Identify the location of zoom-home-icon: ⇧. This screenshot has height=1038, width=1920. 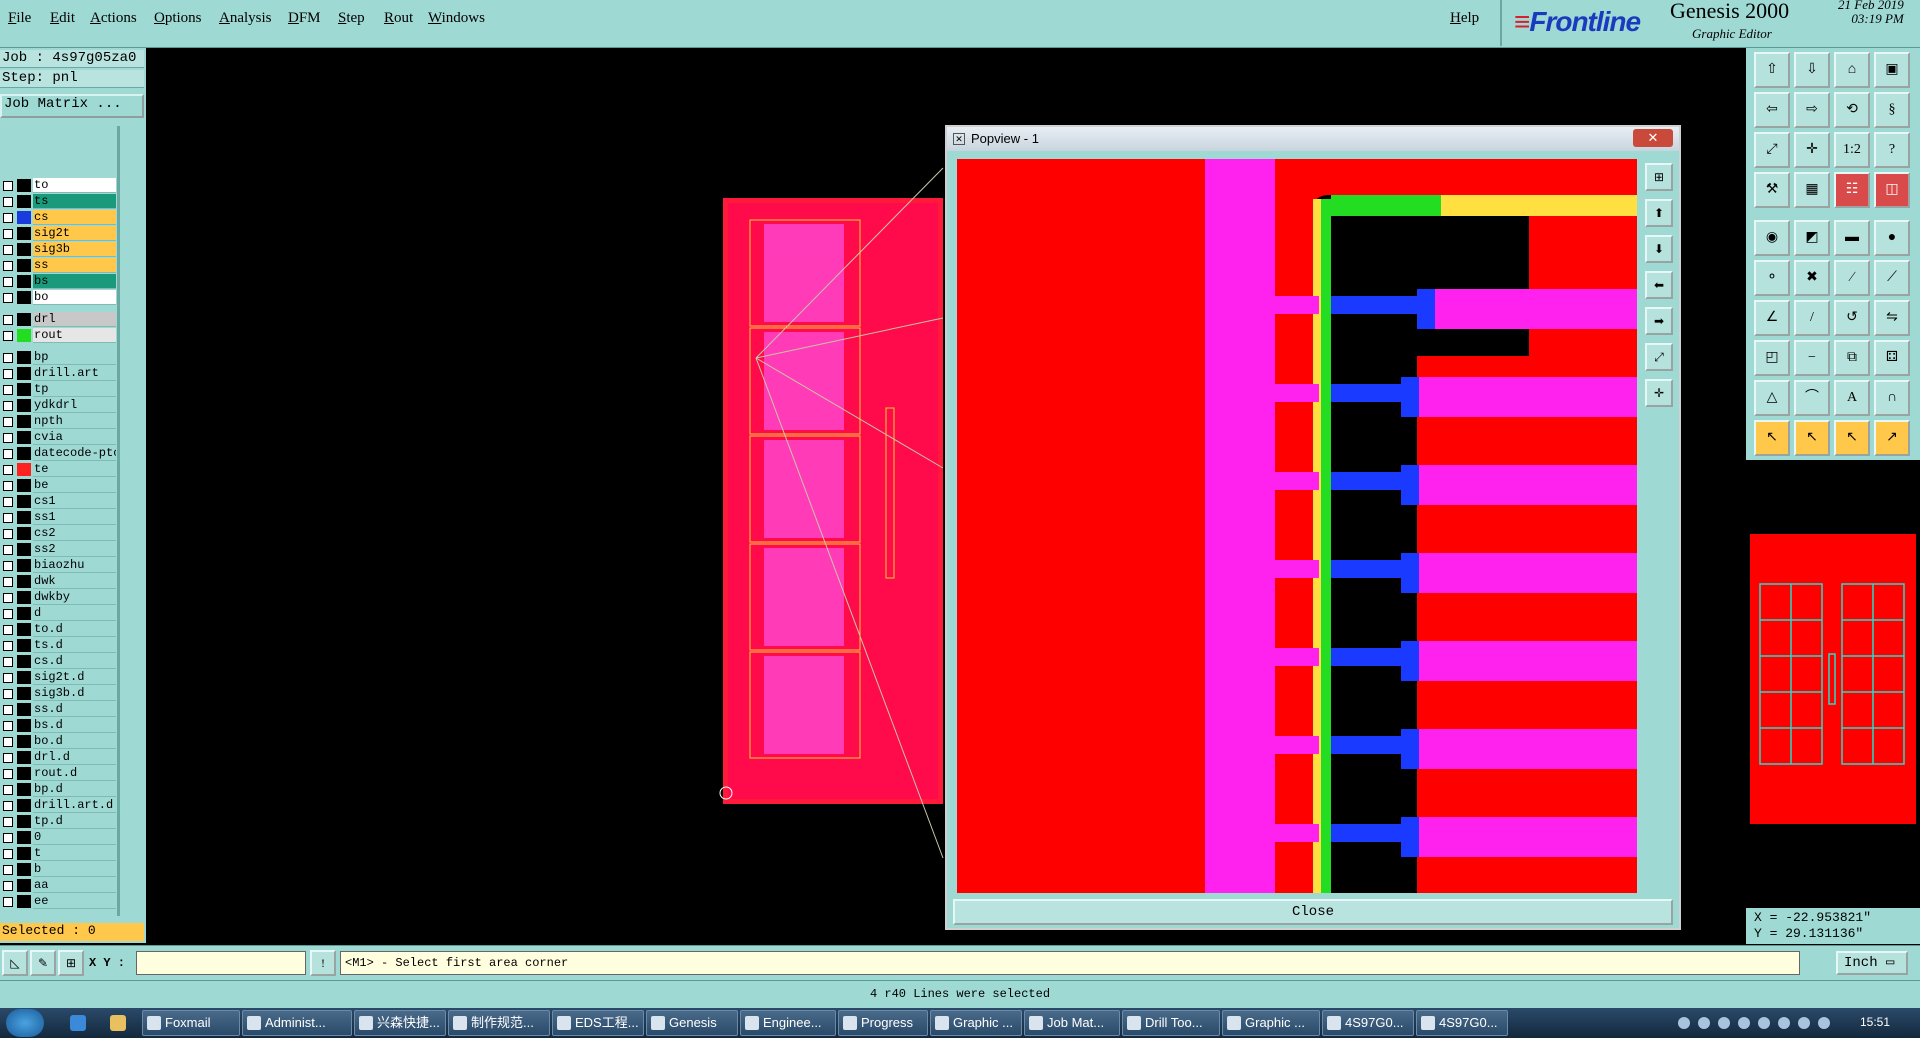
(1772, 70).